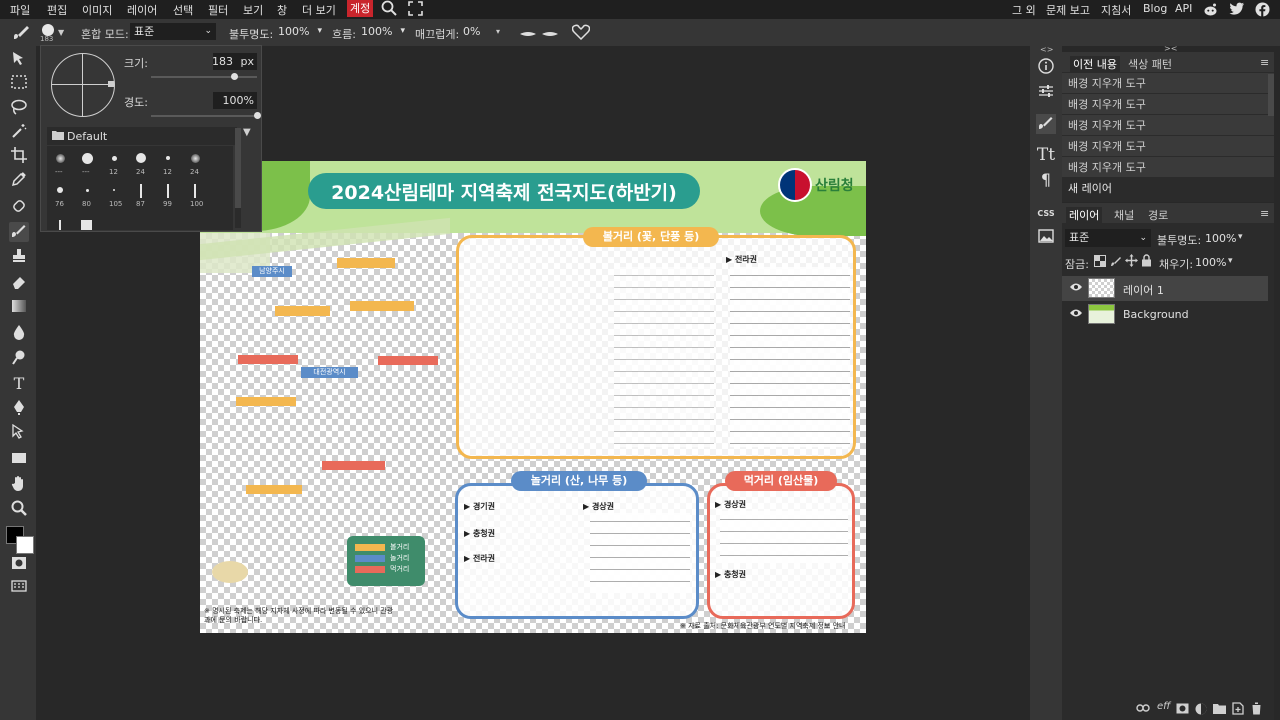 The image size is (1280, 720). I want to click on adjustments-icon, so click(1046, 93).